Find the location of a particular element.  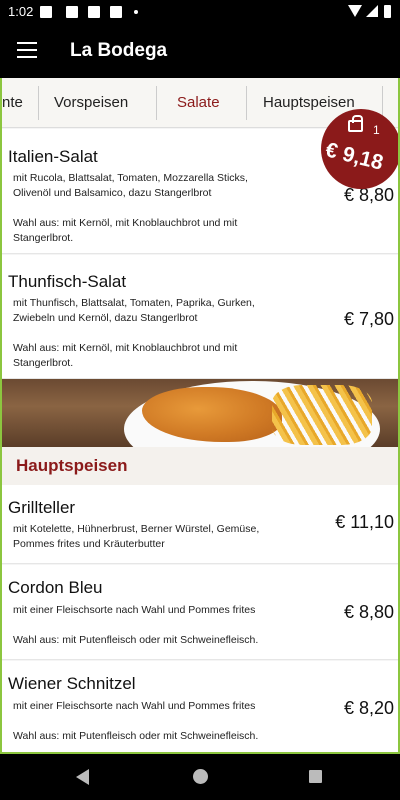

recents-icon is located at coordinates (315, 776).